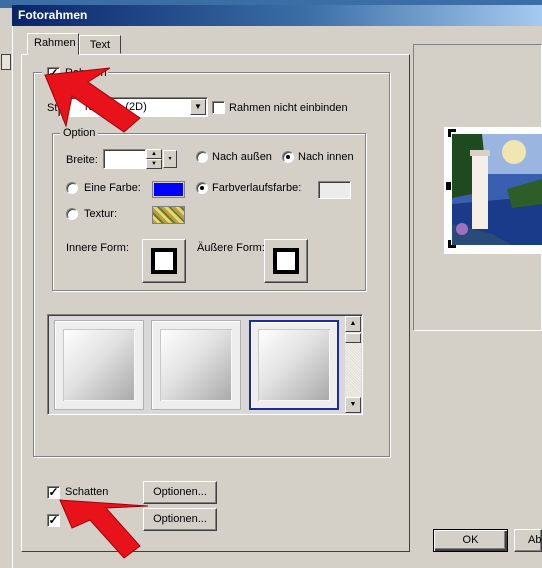 The height and width of the screenshot is (568, 542). I want to click on tab-rahmen-label: Rahmen, so click(55, 43).